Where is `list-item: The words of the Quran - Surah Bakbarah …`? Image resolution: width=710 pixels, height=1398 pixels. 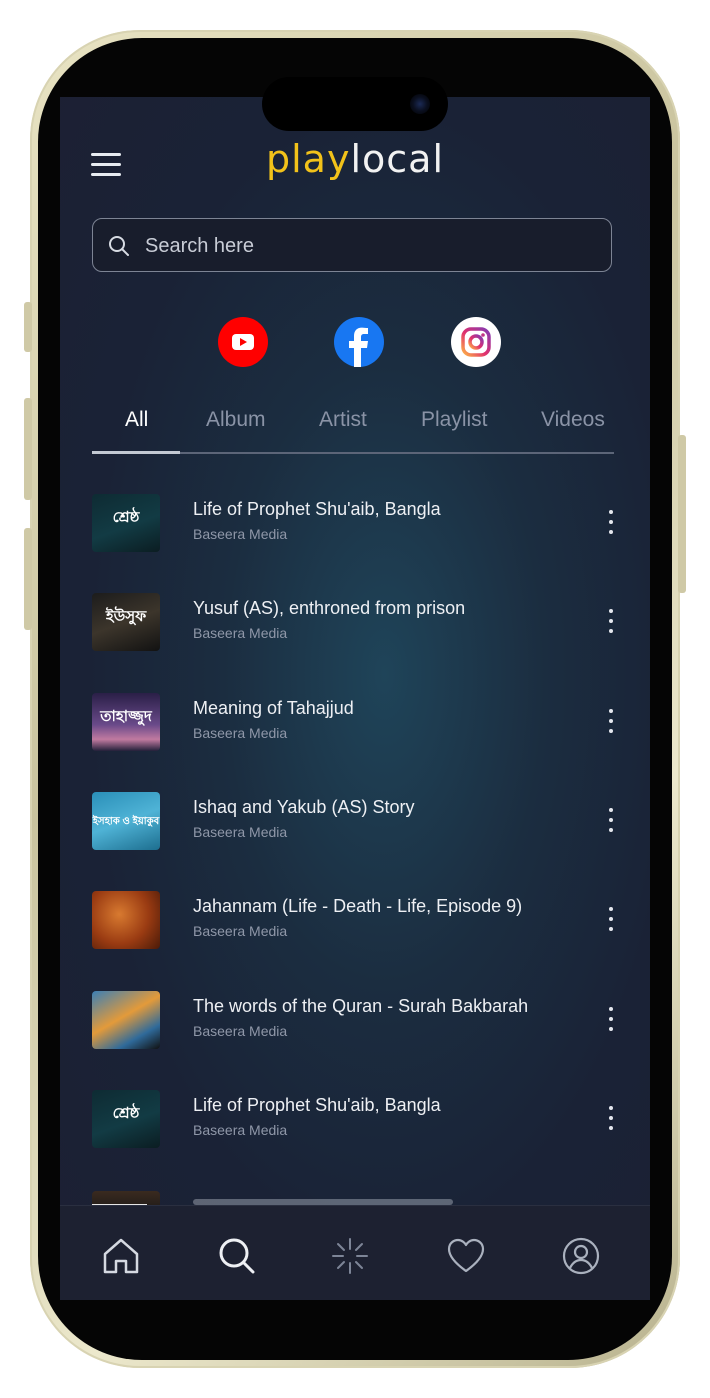
list-item: The words of the Quran - Surah Bakbarah … is located at coordinates (355, 1023).